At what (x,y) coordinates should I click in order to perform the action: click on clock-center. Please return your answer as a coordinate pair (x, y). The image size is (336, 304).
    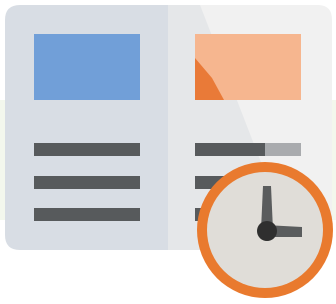
    Looking at the image, I should click on (267, 231).